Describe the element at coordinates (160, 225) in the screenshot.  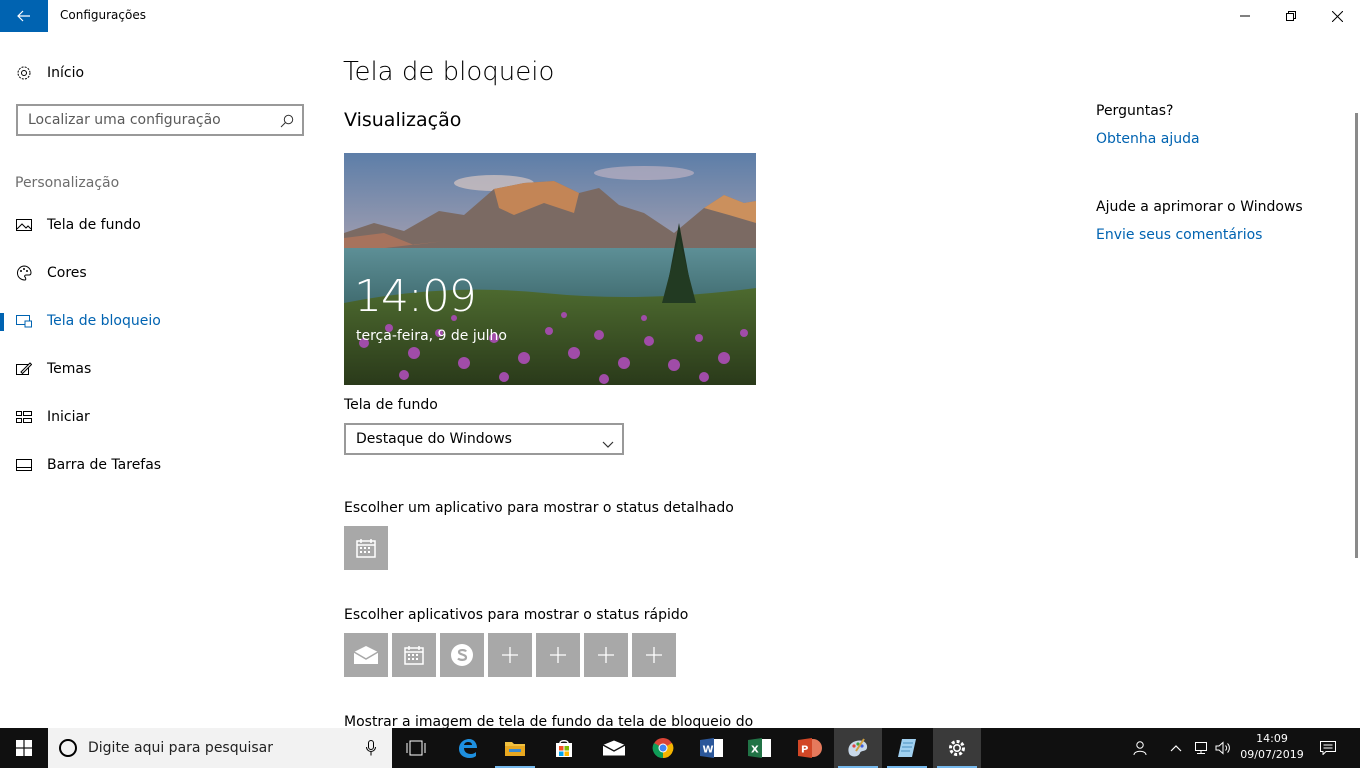
I see `sidebar-item-background: Tela de fundo` at that location.